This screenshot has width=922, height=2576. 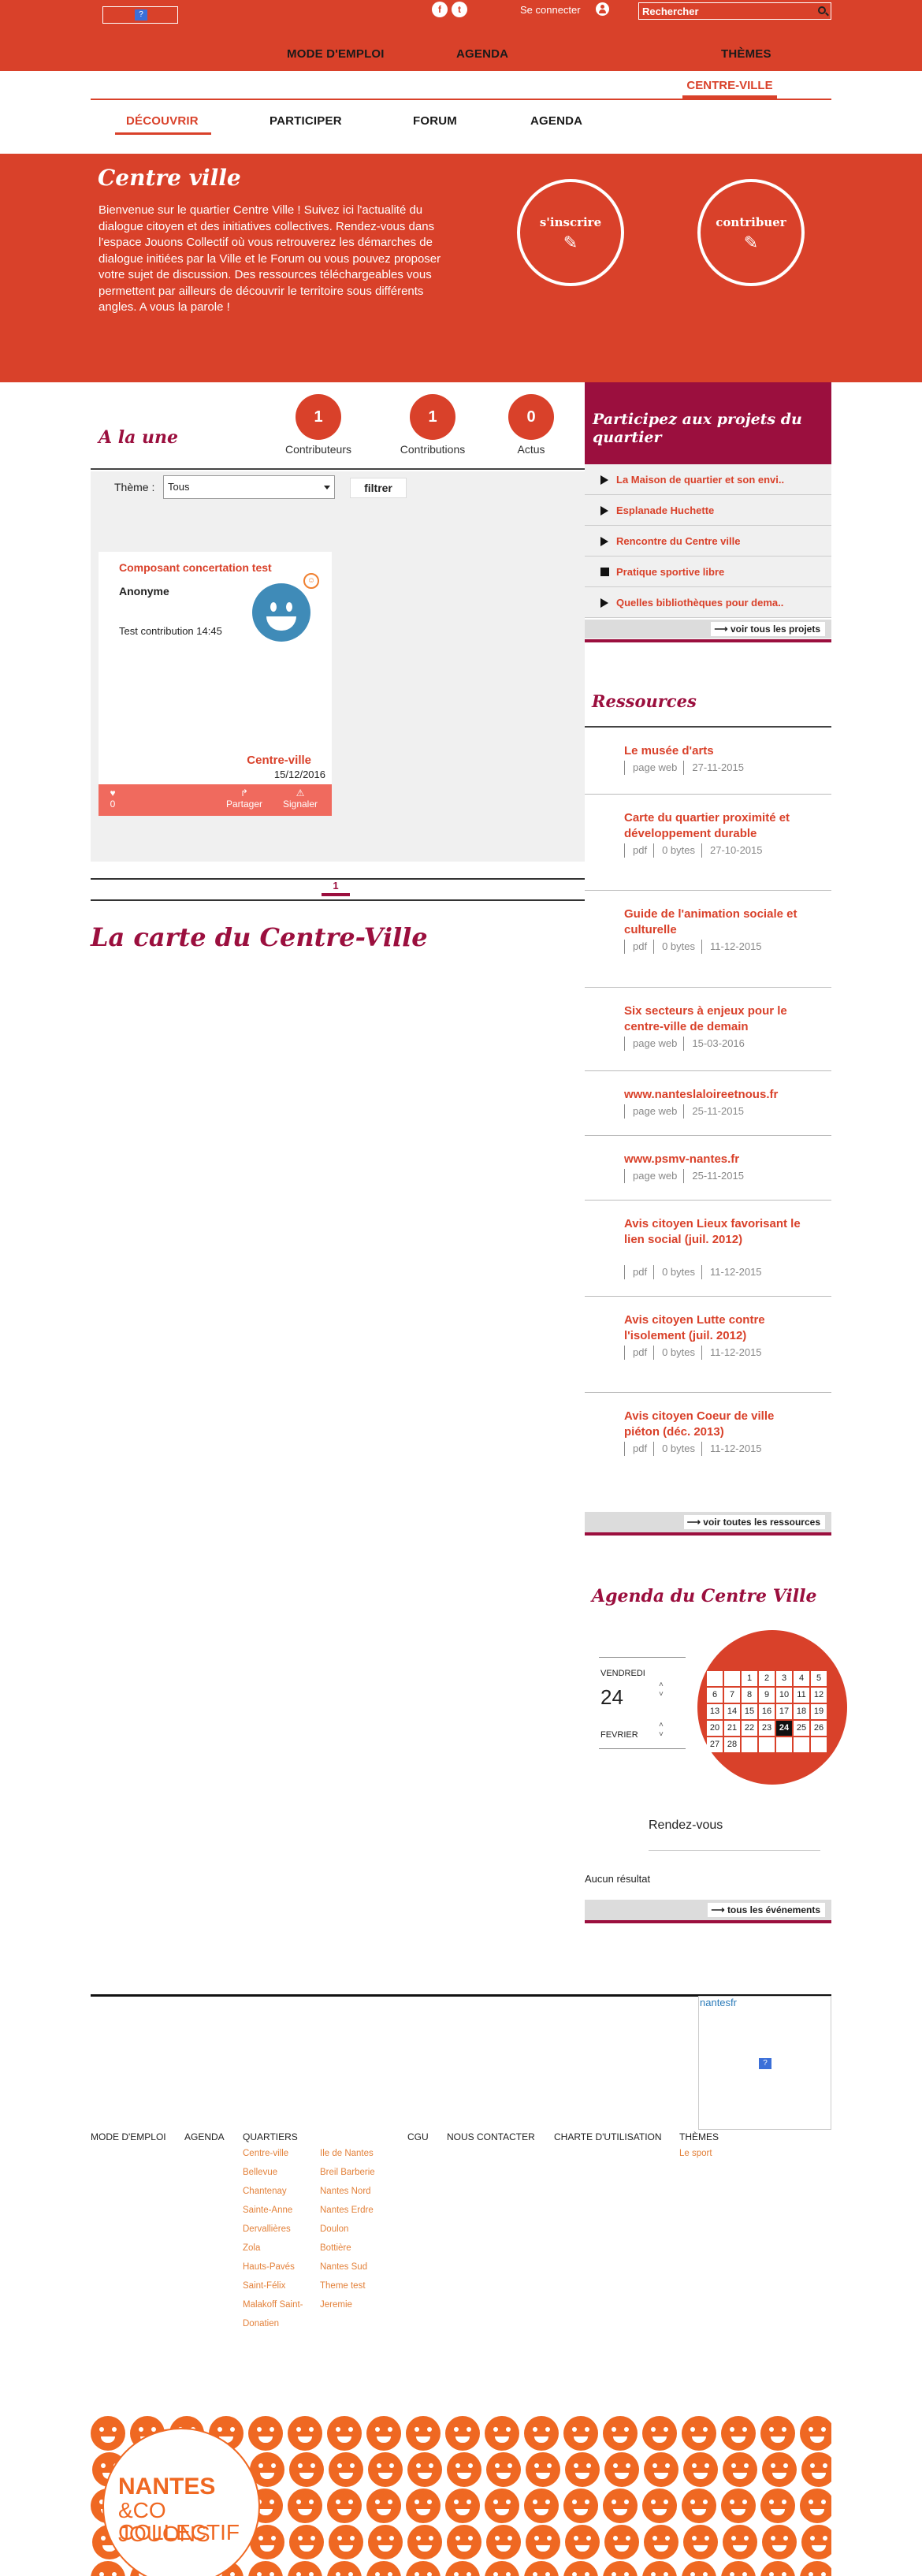 I want to click on calendar-day: 17, so click(x=784, y=1711).